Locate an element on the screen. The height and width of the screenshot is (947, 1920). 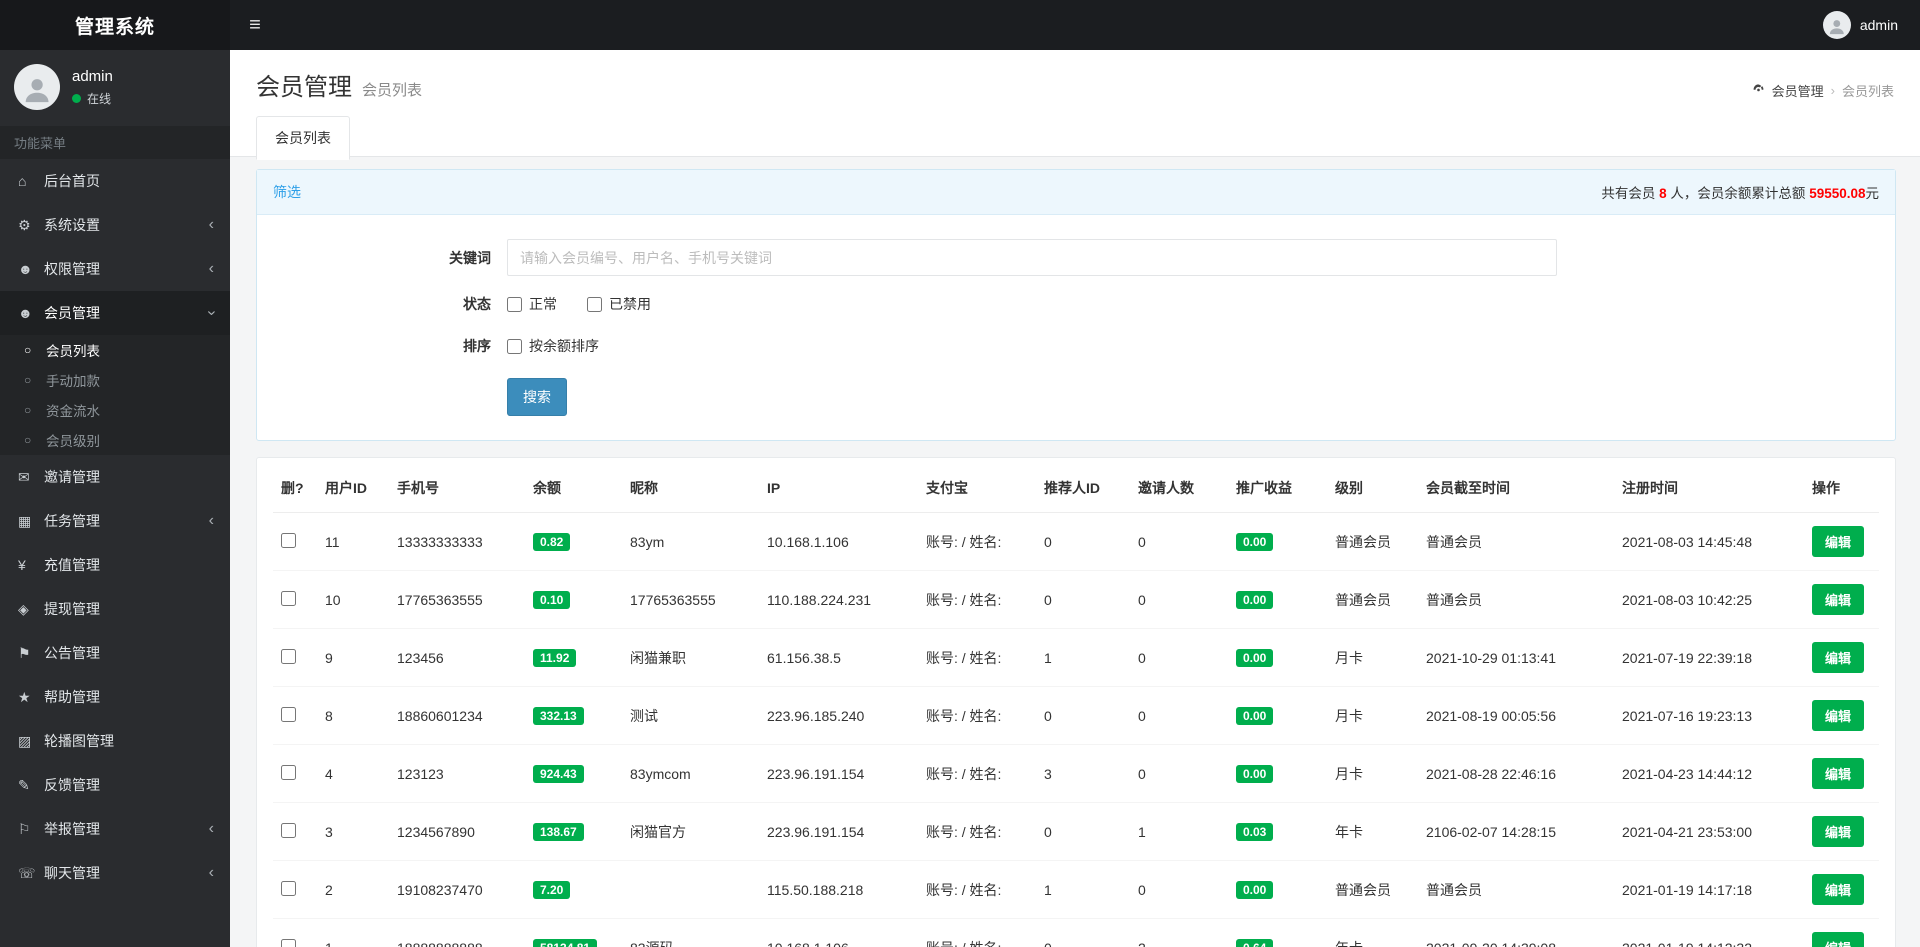
submenu-item-member-level: ○ 会员级别 is located at coordinates (115, 440).